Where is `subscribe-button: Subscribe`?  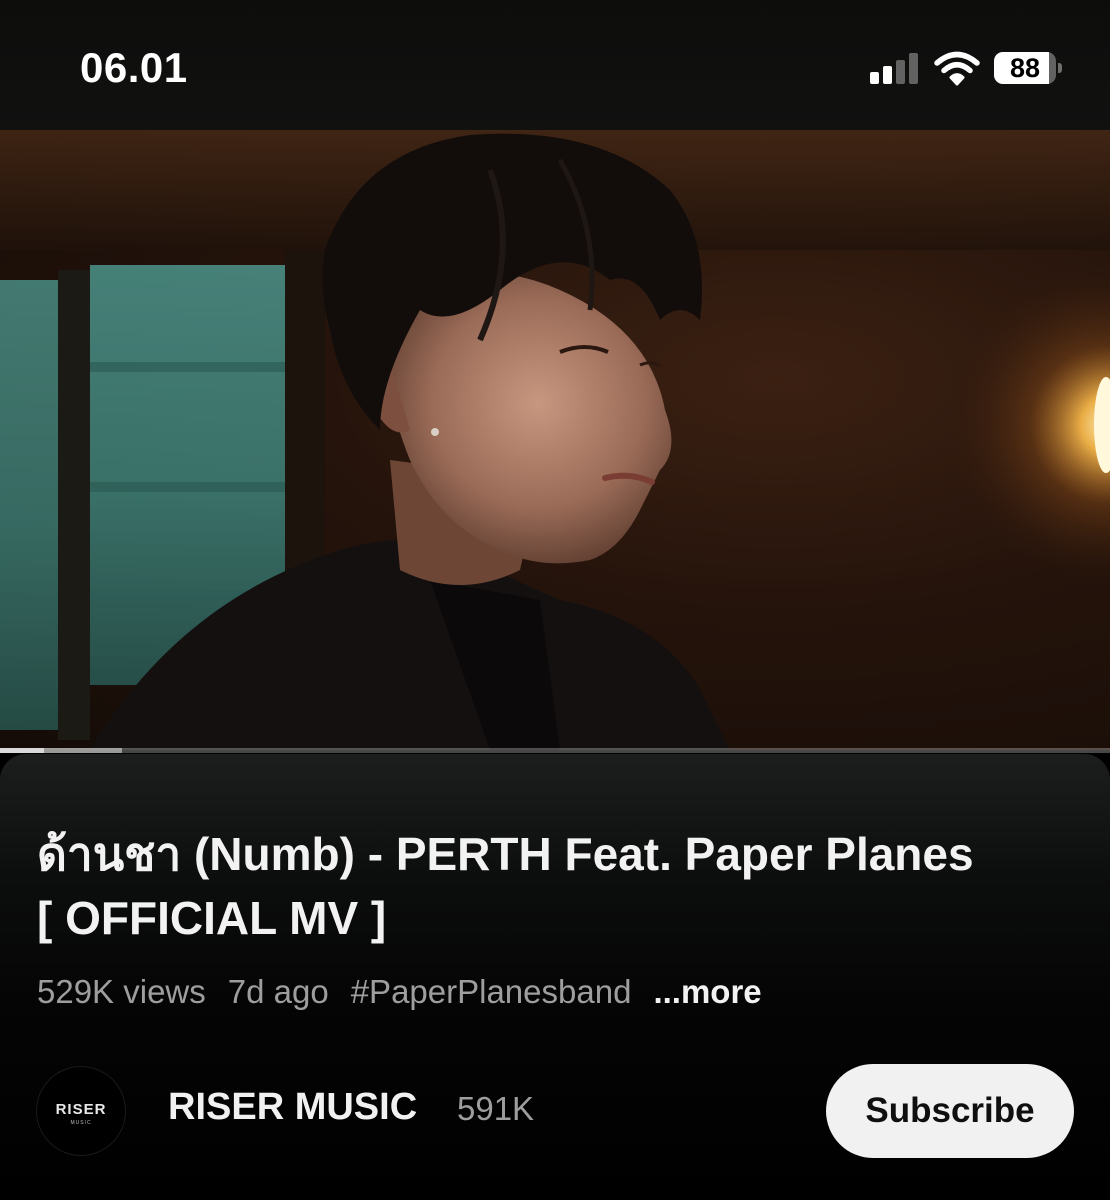 subscribe-button: Subscribe is located at coordinates (950, 1111).